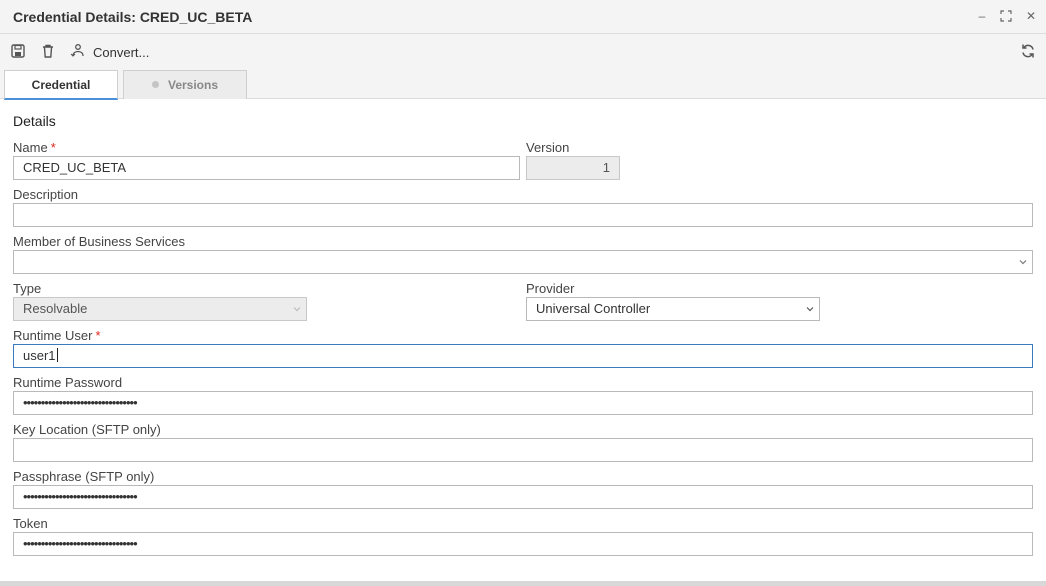  What do you see at coordinates (548, 147) in the screenshot?
I see `version-label: Version` at bounding box center [548, 147].